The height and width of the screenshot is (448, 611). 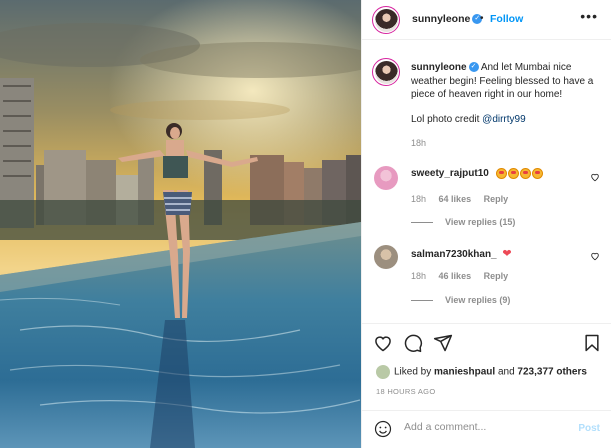 I want to click on commenter-username: salman7230khan_, so click(x=454, y=254).